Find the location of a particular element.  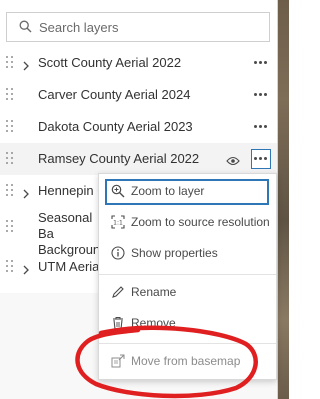

menu-item-label: Rename is located at coordinates (154, 292).